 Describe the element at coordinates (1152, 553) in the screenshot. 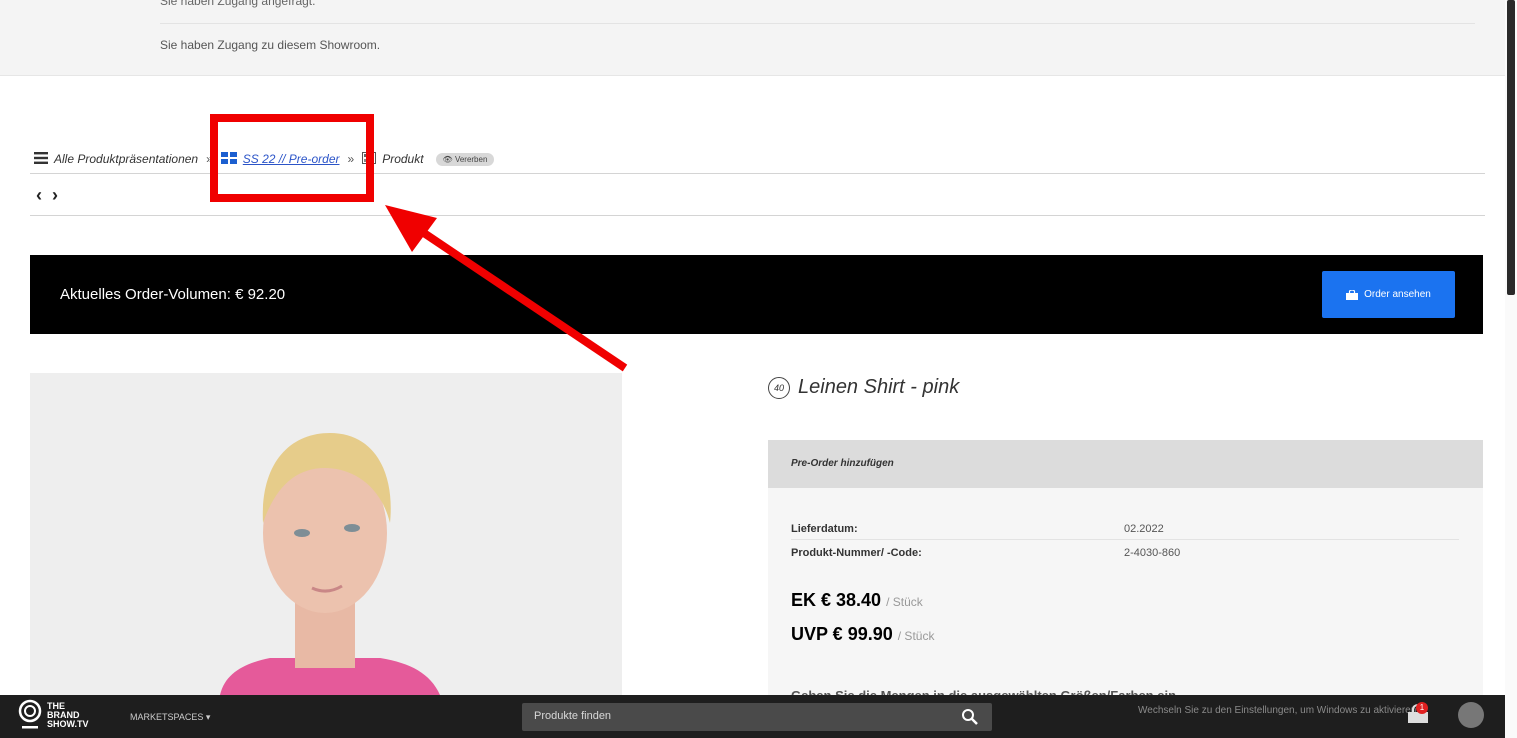

I see `product-code-value: 2-4030-860` at that location.